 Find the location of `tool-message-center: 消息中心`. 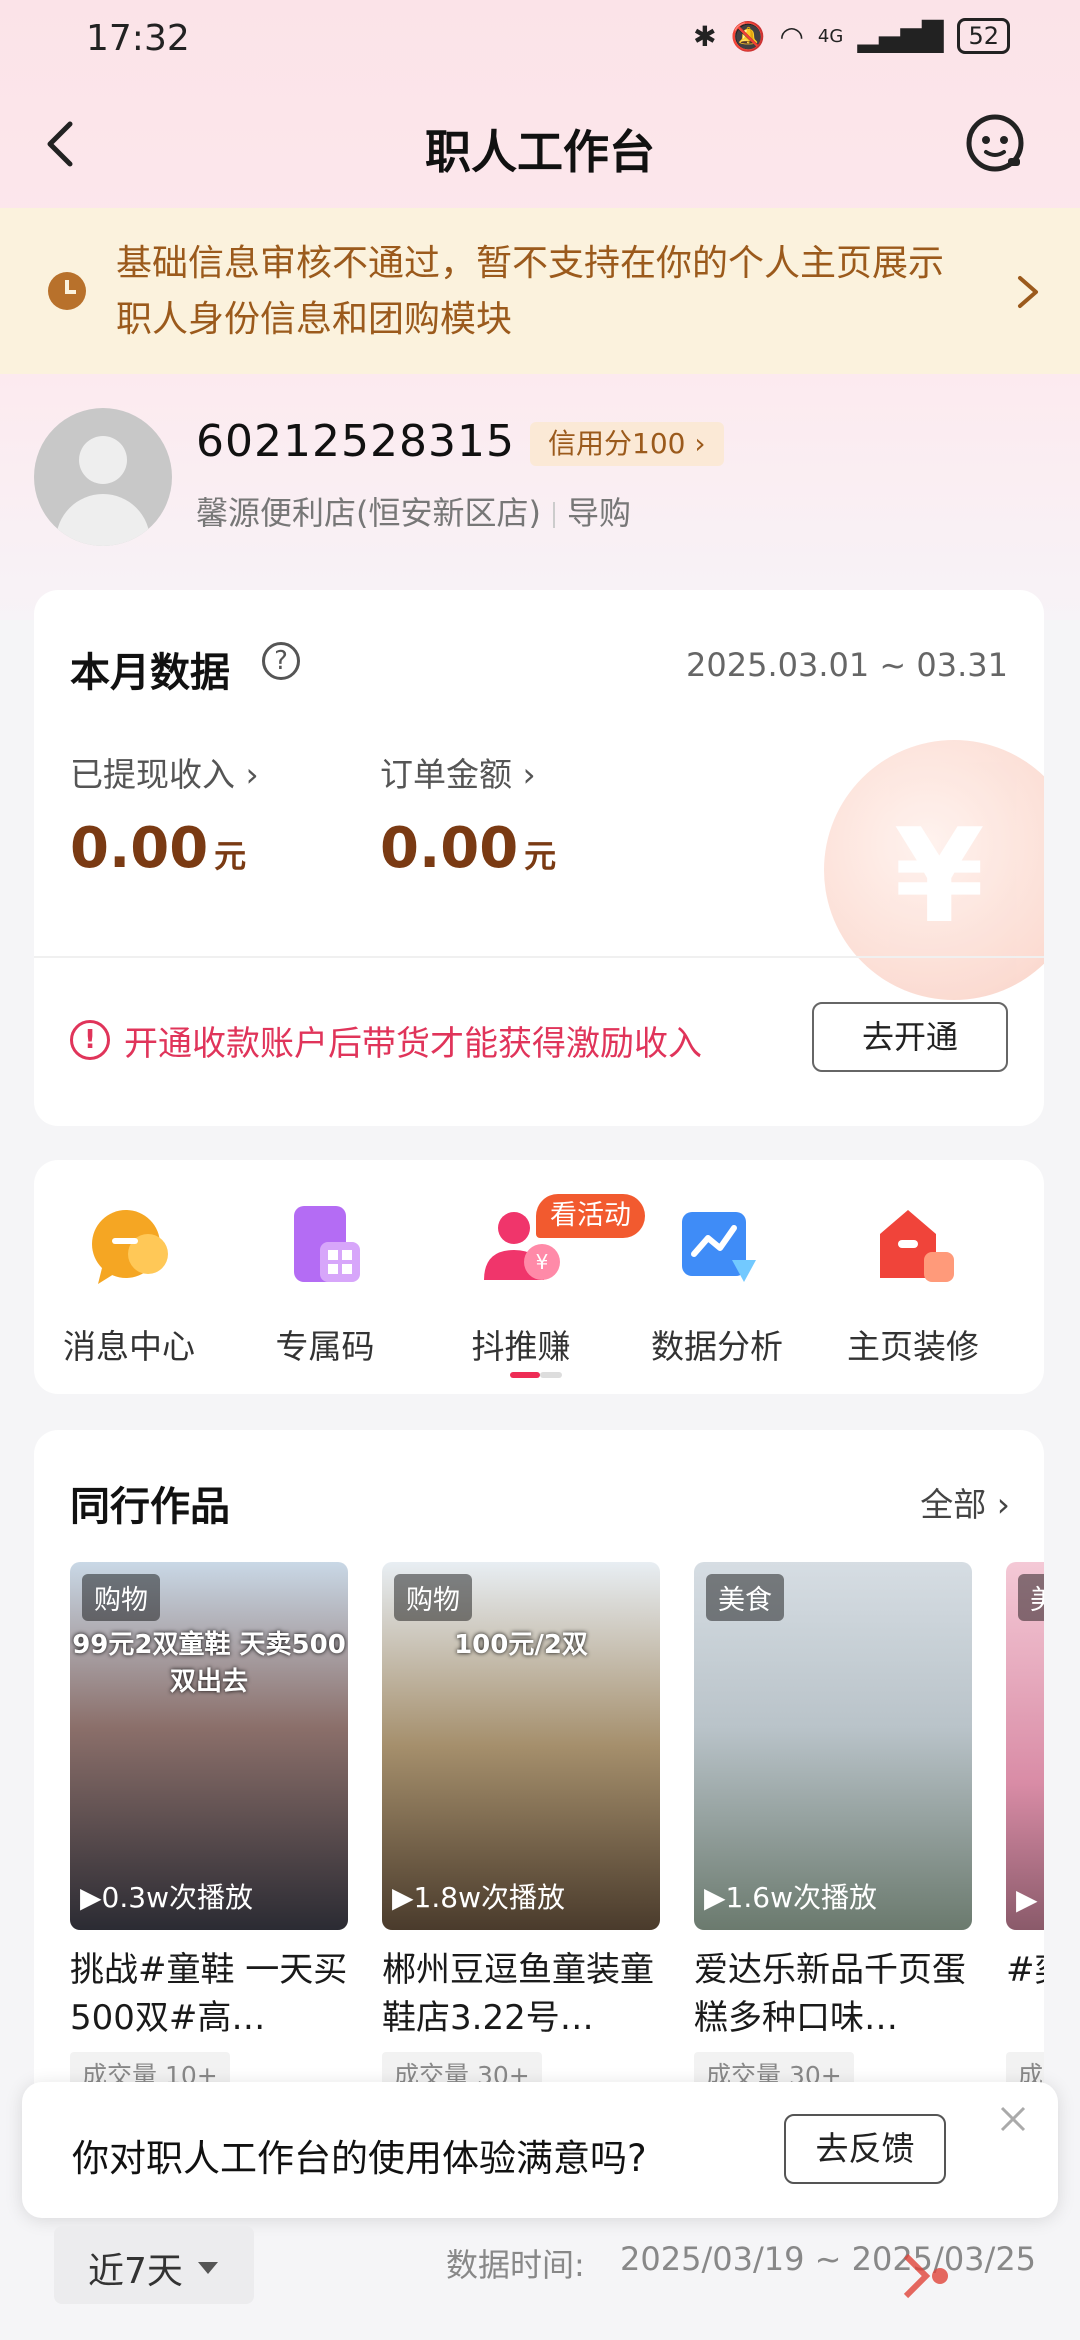

tool-message-center: 消息中心 is located at coordinates (129, 1284).